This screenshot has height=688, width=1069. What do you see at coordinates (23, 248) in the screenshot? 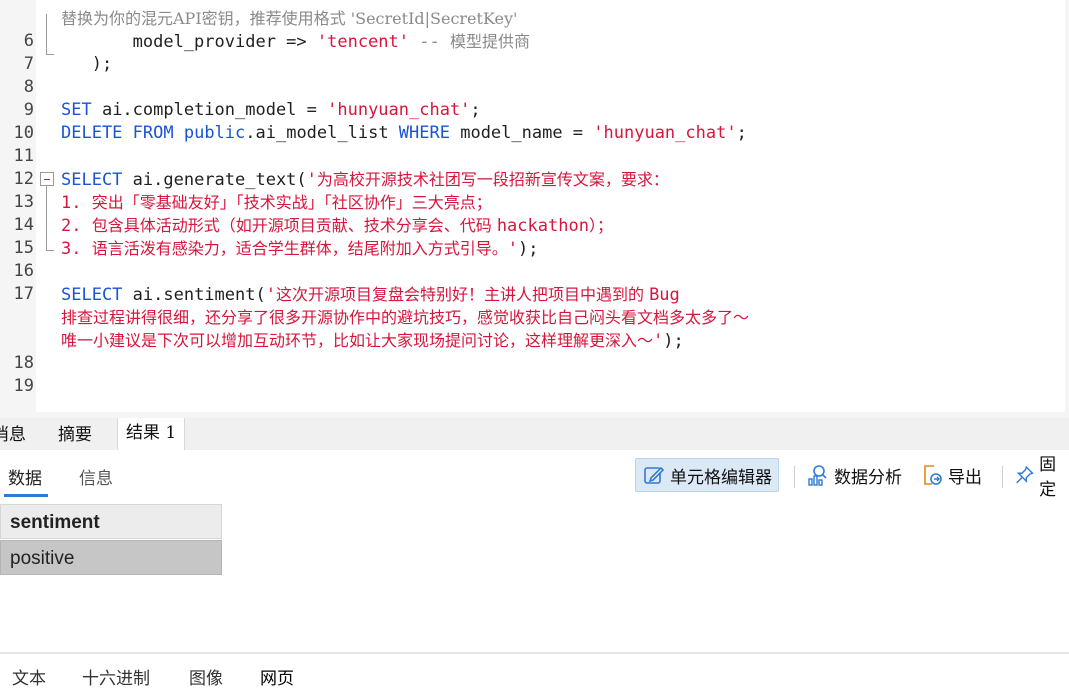
I see `line-number: 15` at bounding box center [23, 248].